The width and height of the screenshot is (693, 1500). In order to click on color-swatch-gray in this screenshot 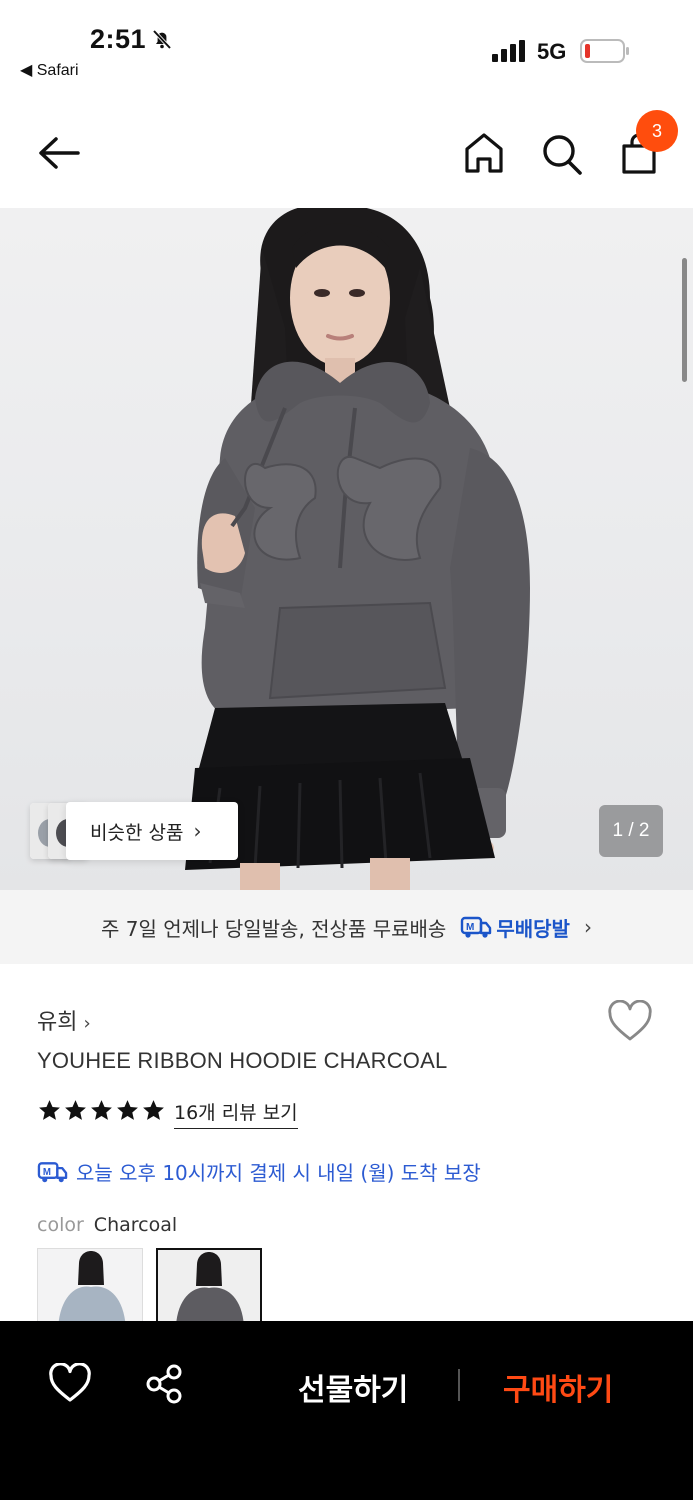, I will do `click(90, 1288)`.